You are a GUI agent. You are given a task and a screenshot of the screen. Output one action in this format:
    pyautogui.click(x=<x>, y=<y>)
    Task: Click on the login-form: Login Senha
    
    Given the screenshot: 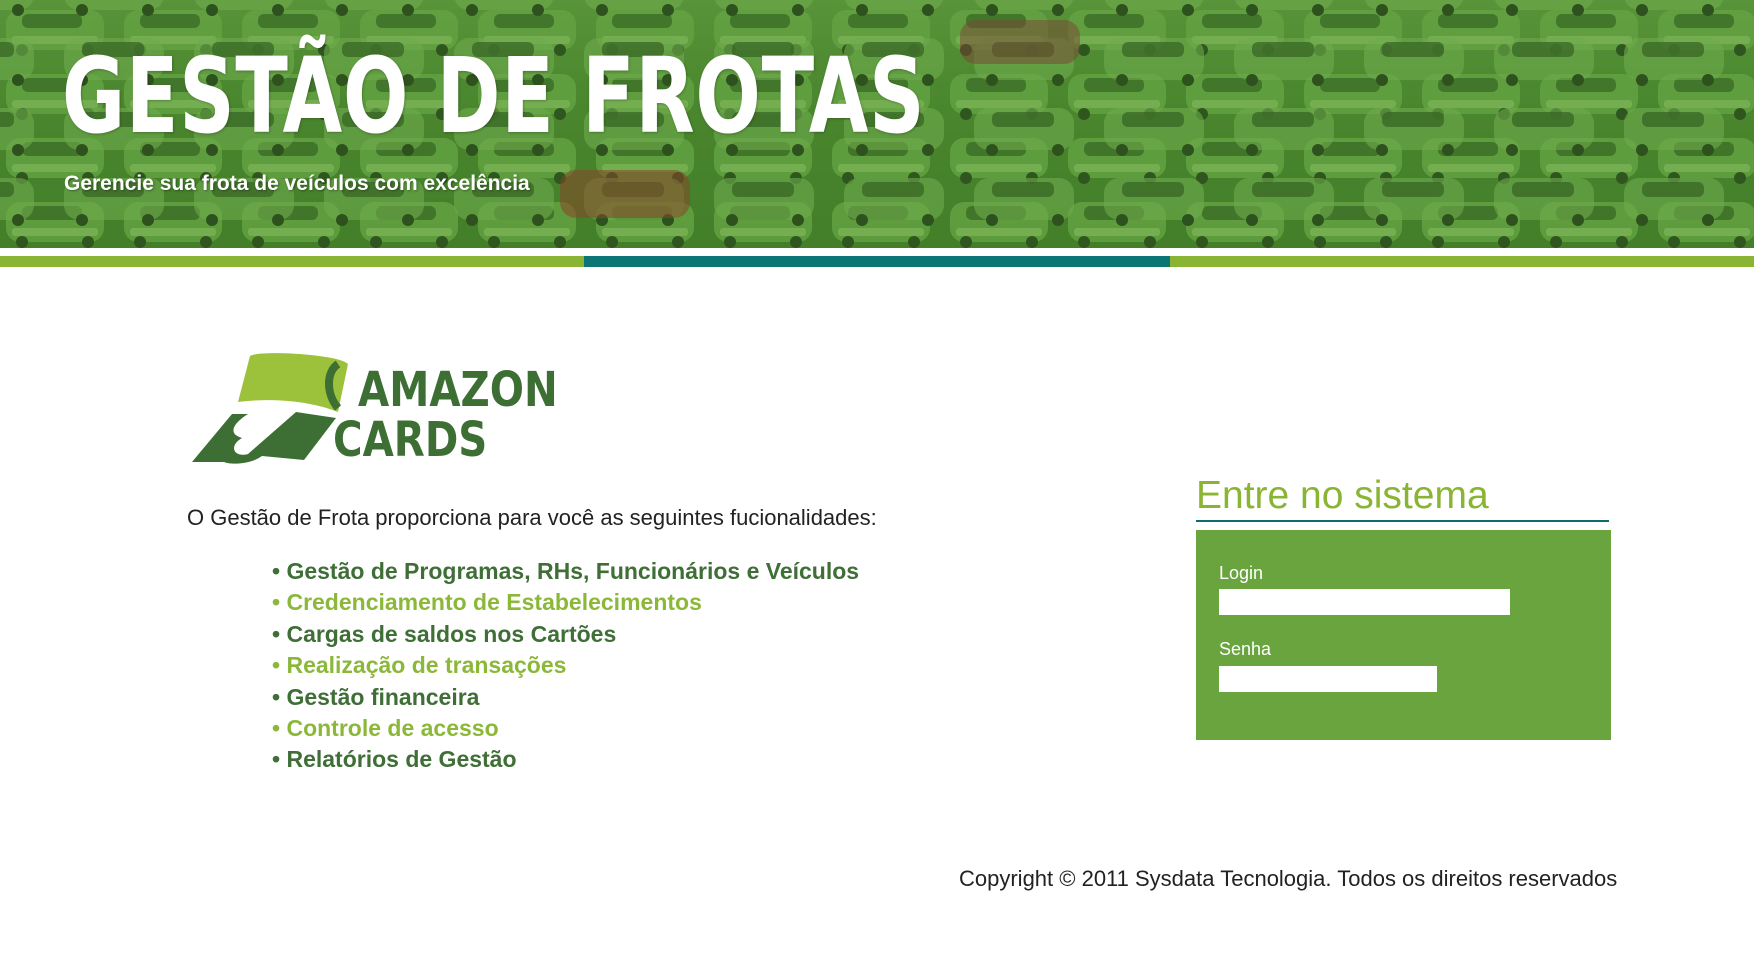 What is the action you would take?
    pyautogui.click(x=1403, y=635)
    